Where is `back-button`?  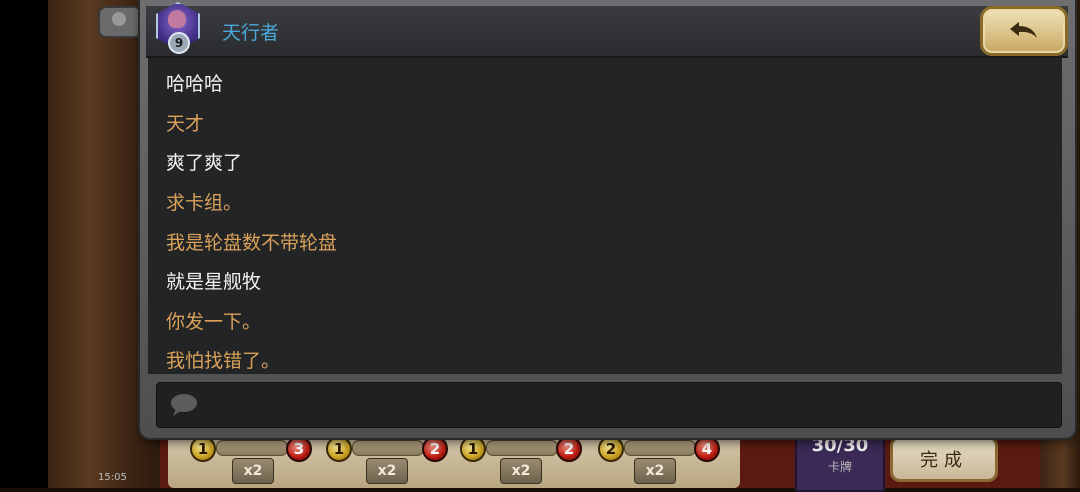 back-button is located at coordinates (1024, 31).